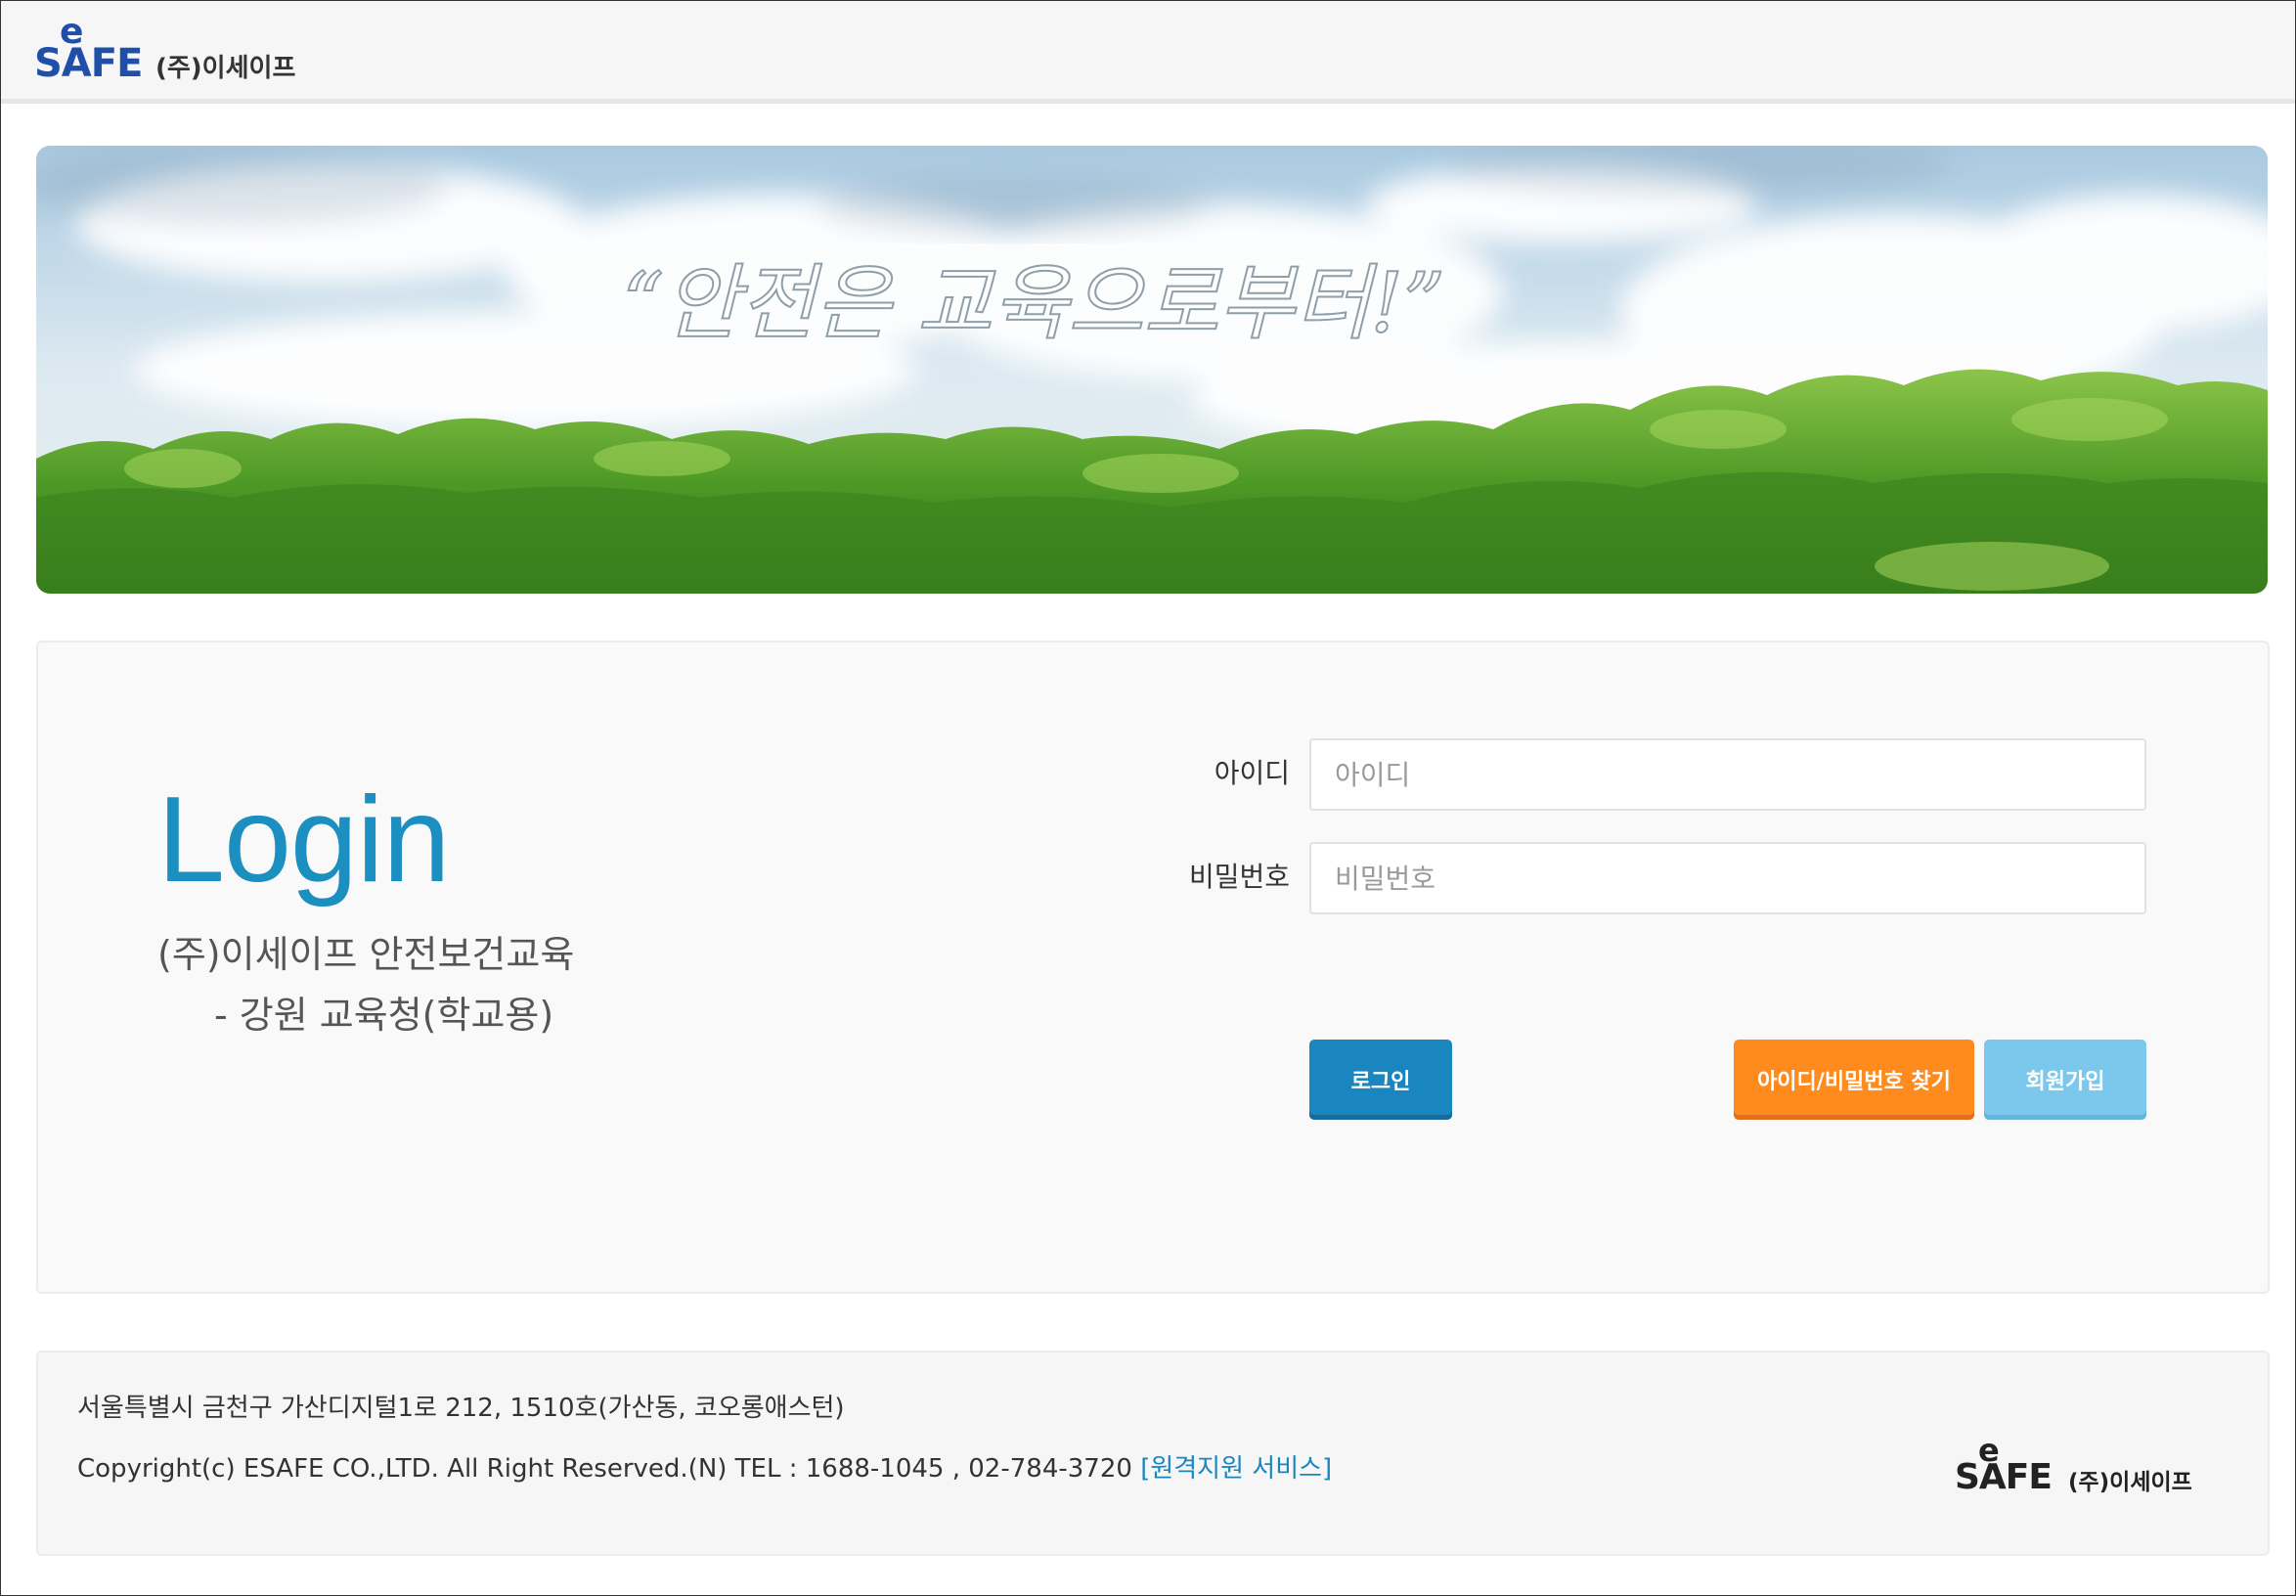  Describe the element at coordinates (1854, 1080) in the screenshot. I see `find-id-password-button: 아이디/비밀번호 찾기` at that location.